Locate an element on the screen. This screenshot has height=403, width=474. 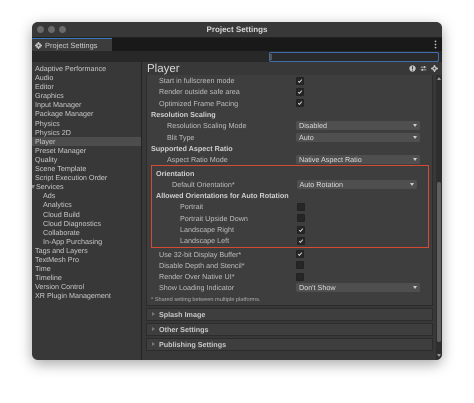
panel-title: Player is located at coordinates (163, 68).